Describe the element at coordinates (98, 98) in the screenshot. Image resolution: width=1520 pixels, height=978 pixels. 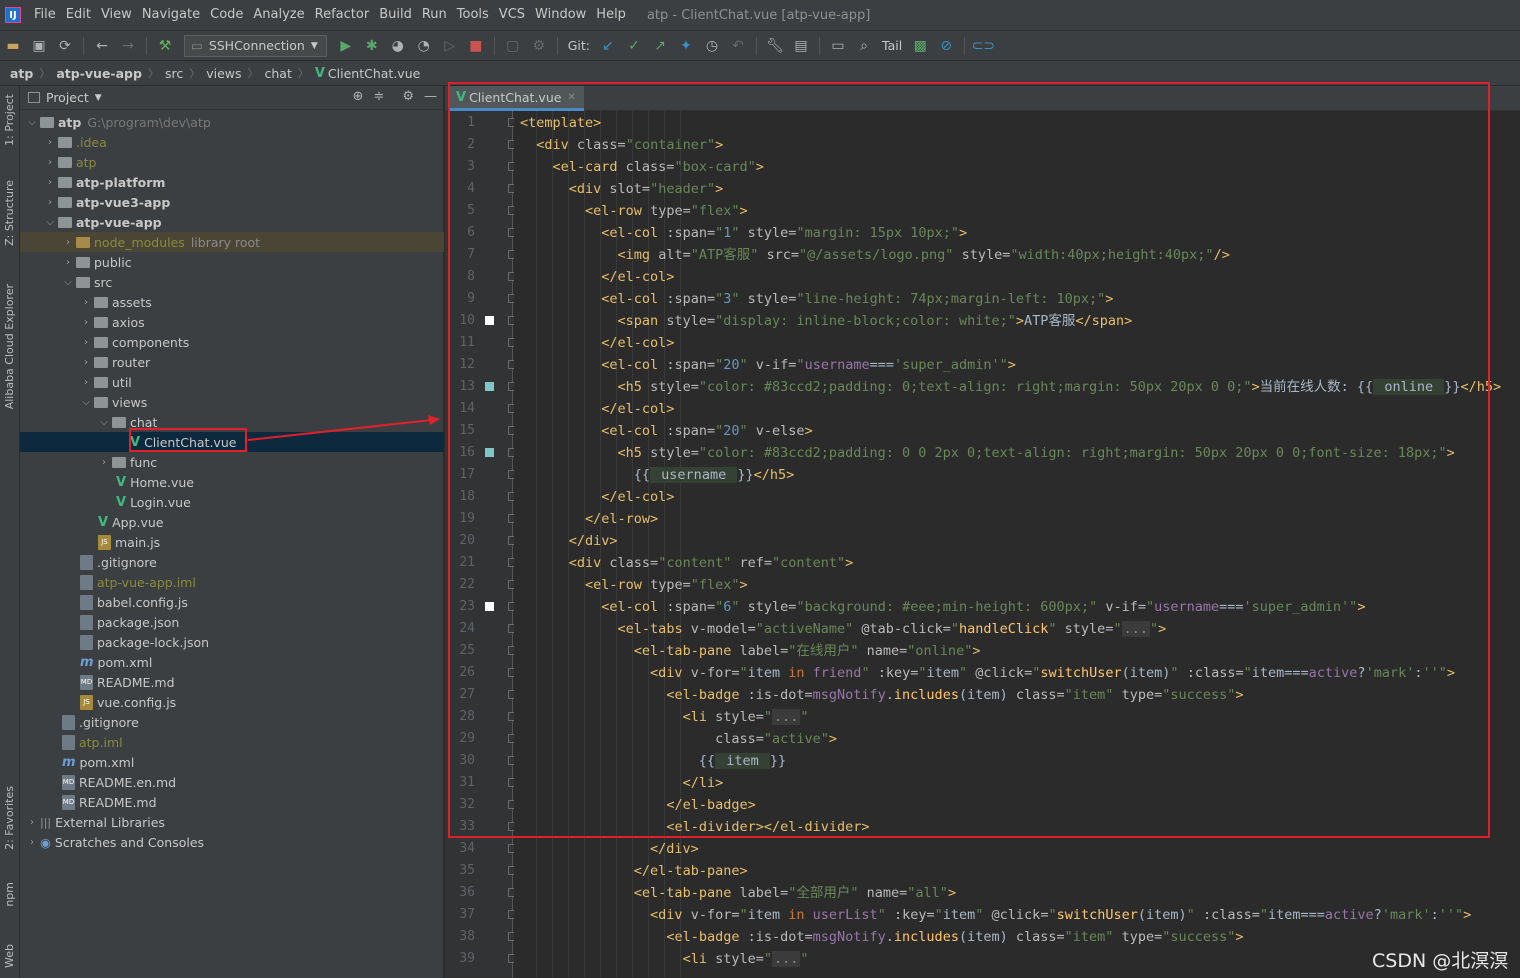
I see `chevron-down-icon: ▼` at that location.